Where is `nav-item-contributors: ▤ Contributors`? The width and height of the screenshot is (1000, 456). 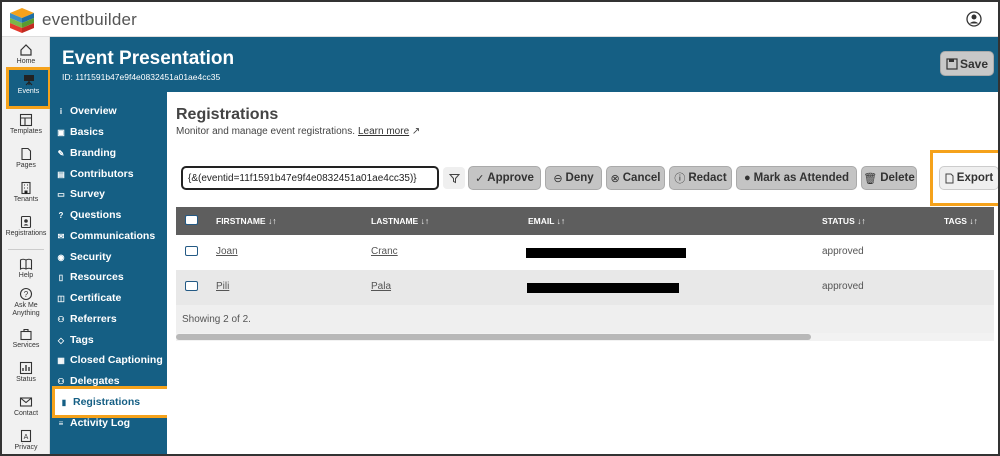
nav-item-contributors: ▤ Contributors is located at coordinates (95, 174).